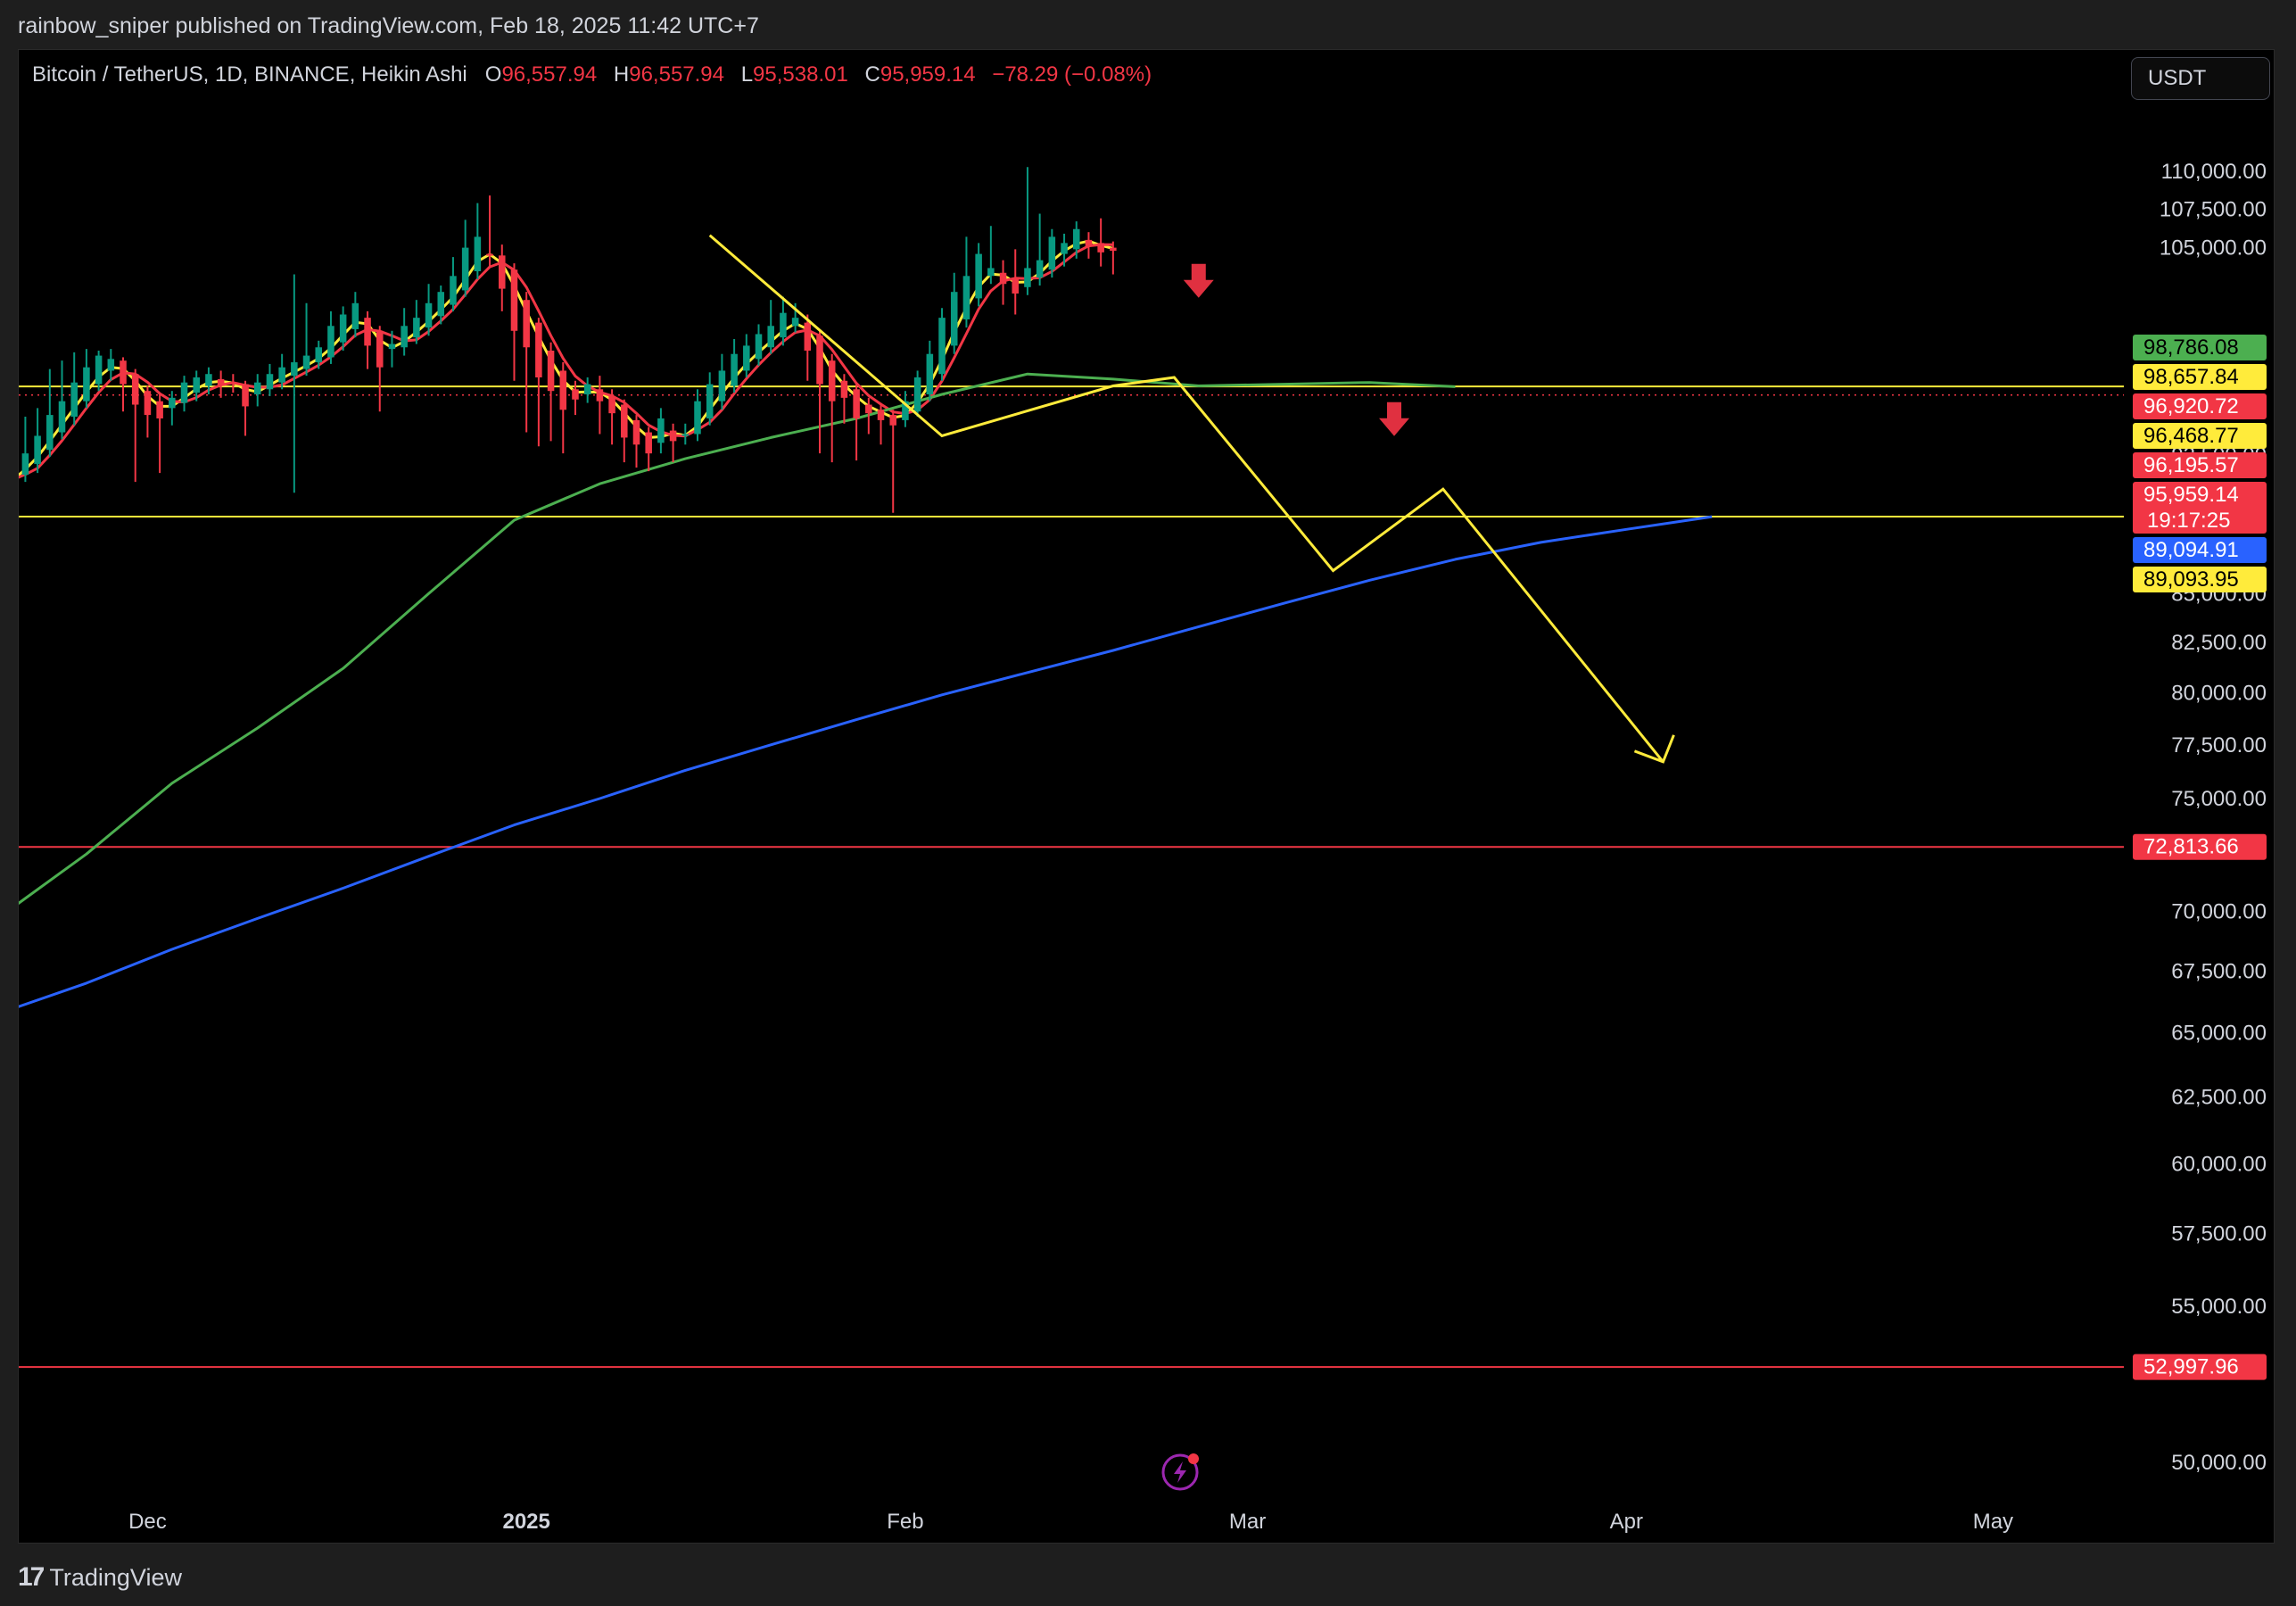 The image size is (2296, 1606). I want to click on price-label-text: 98,786.08, so click(2191, 347).